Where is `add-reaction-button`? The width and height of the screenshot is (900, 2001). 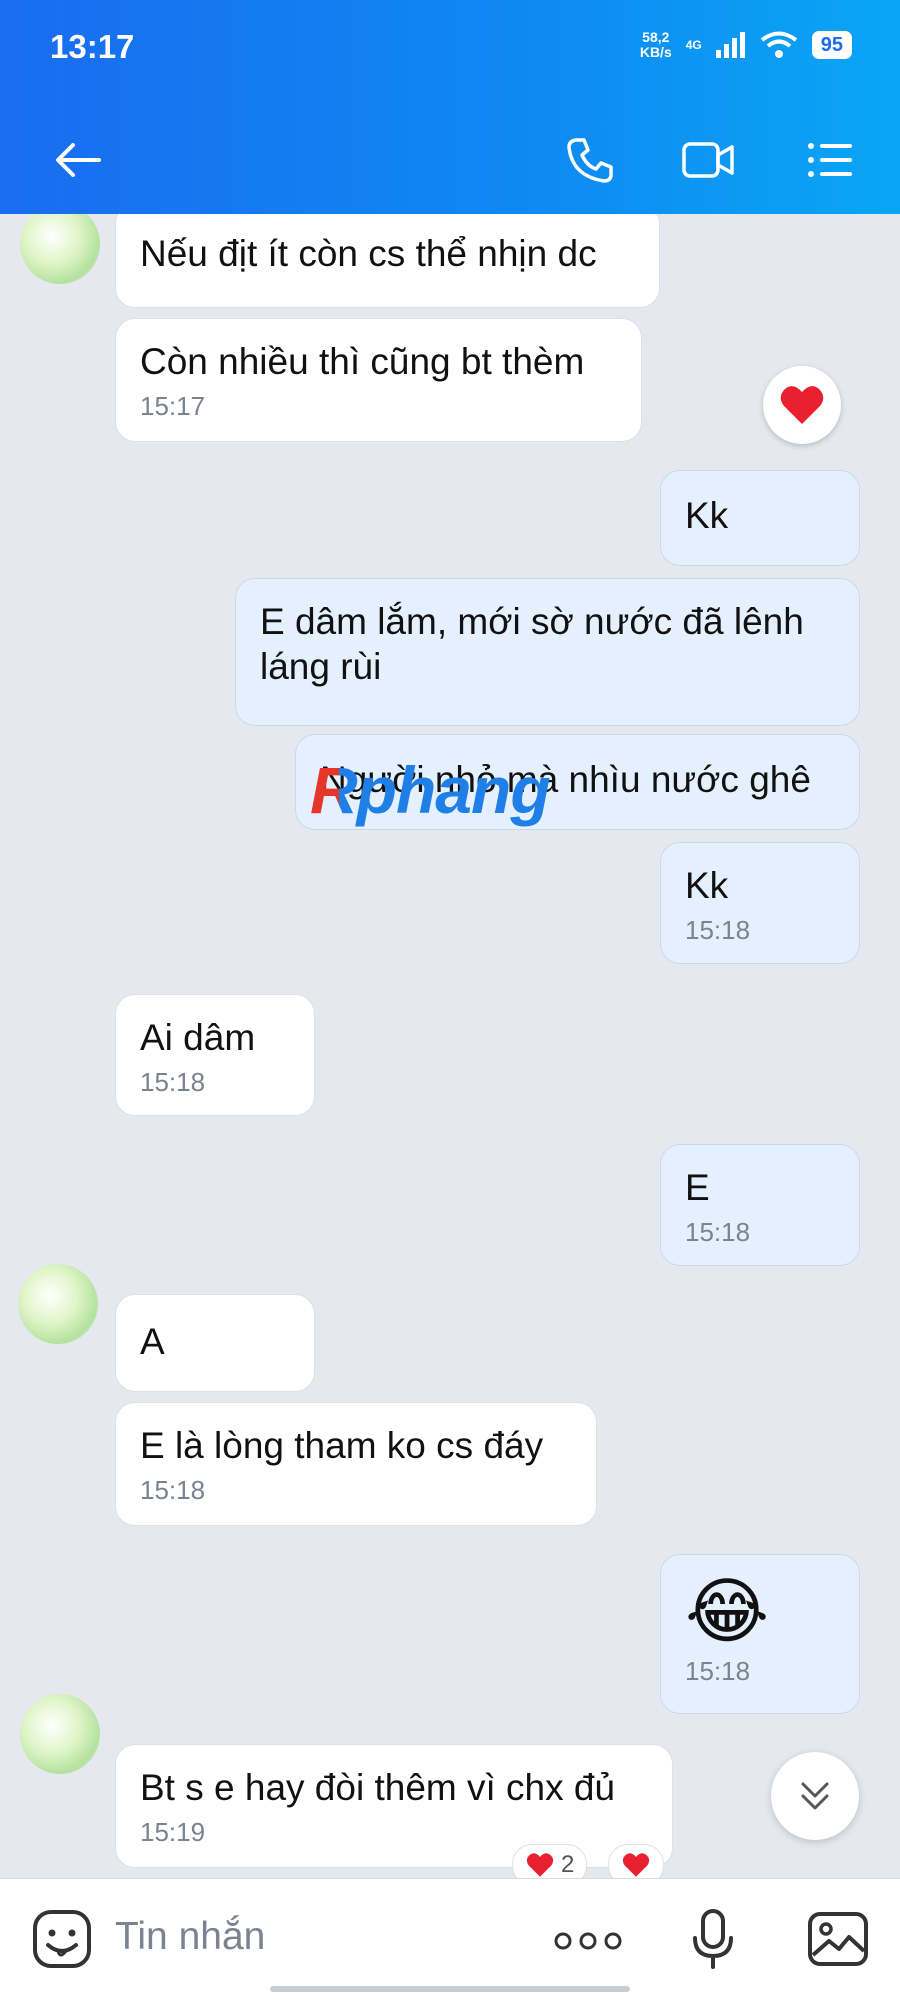
add-reaction-button is located at coordinates (636, 1861).